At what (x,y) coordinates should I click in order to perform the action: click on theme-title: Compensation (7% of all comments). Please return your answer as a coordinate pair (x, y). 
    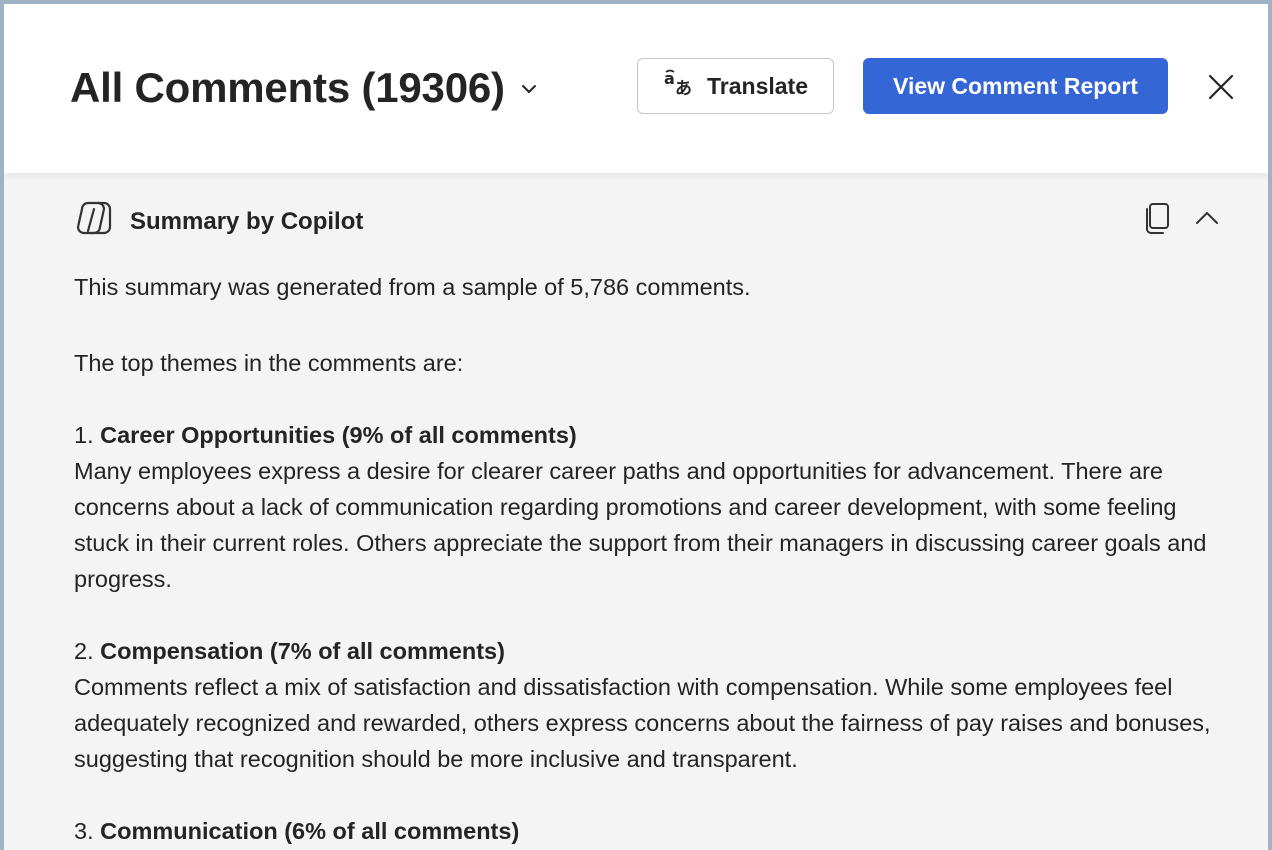
    Looking at the image, I should click on (302, 651).